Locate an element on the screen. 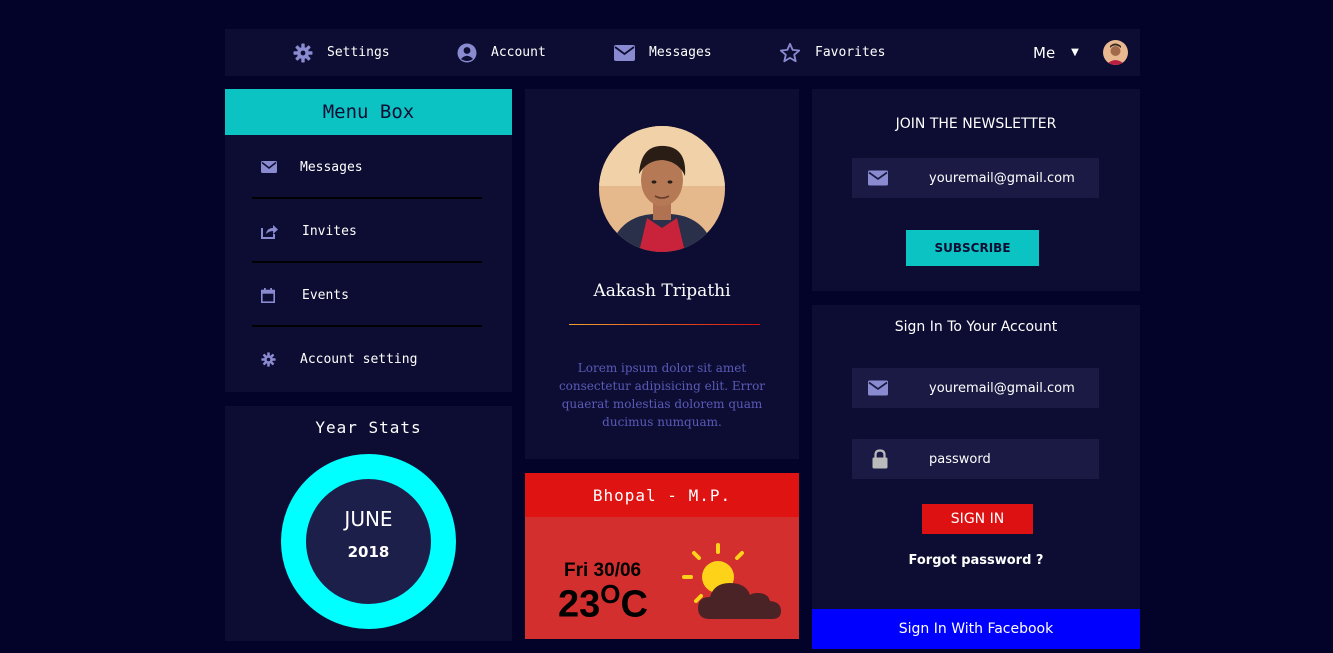 Image resolution: width=1333 pixels, height=653 pixels. nav-settings: Settings is located at coordinates (341, 52).